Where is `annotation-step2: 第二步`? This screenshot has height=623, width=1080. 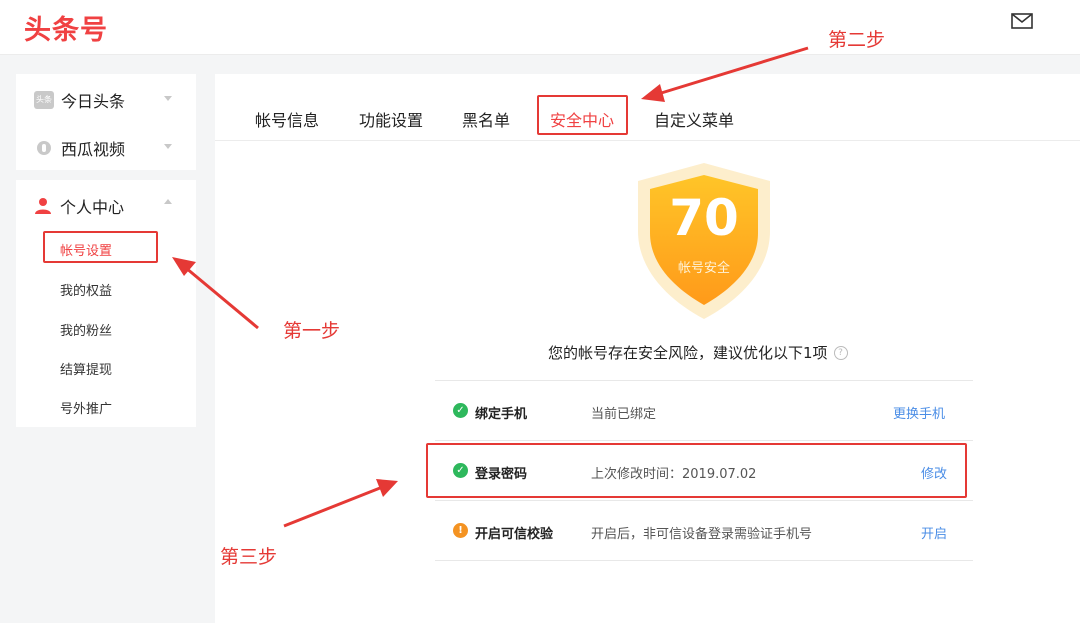
annotation-step2: 第二步 is located at coordinates (857, 40).